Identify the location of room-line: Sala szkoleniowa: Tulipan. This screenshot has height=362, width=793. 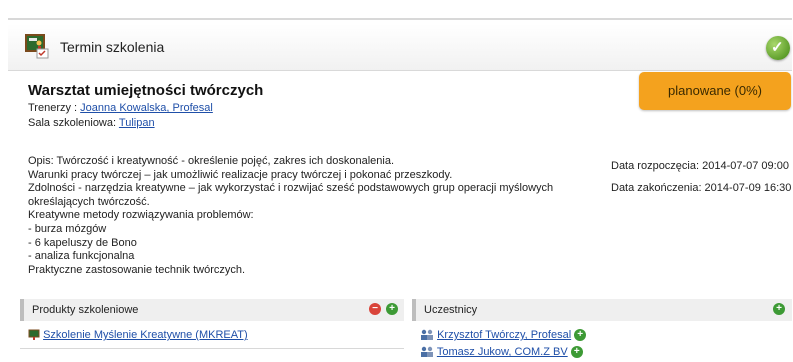
(91, 123).